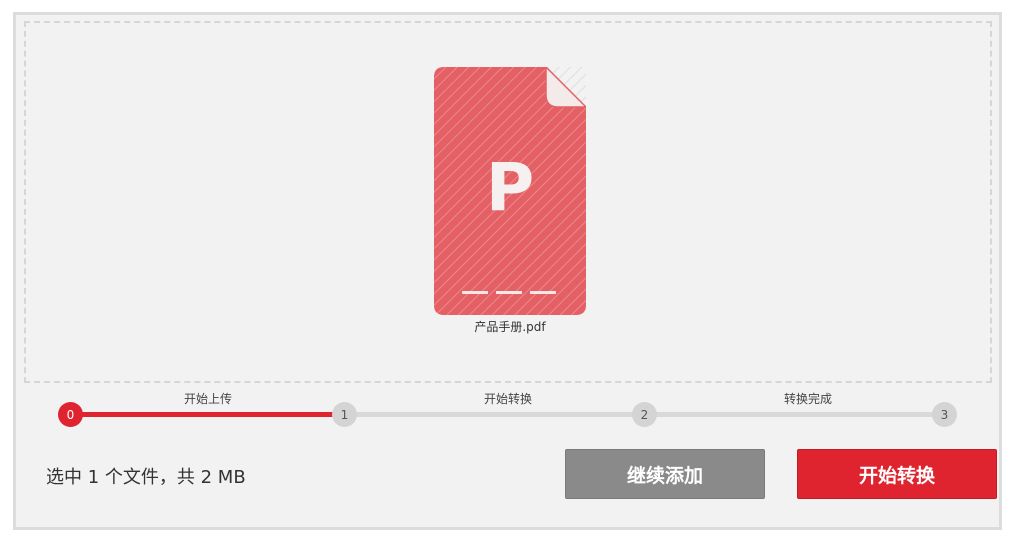 This screenshot has height=542, width=1015. I want to click on add-more-button: 继续添加, so click(665, 474).